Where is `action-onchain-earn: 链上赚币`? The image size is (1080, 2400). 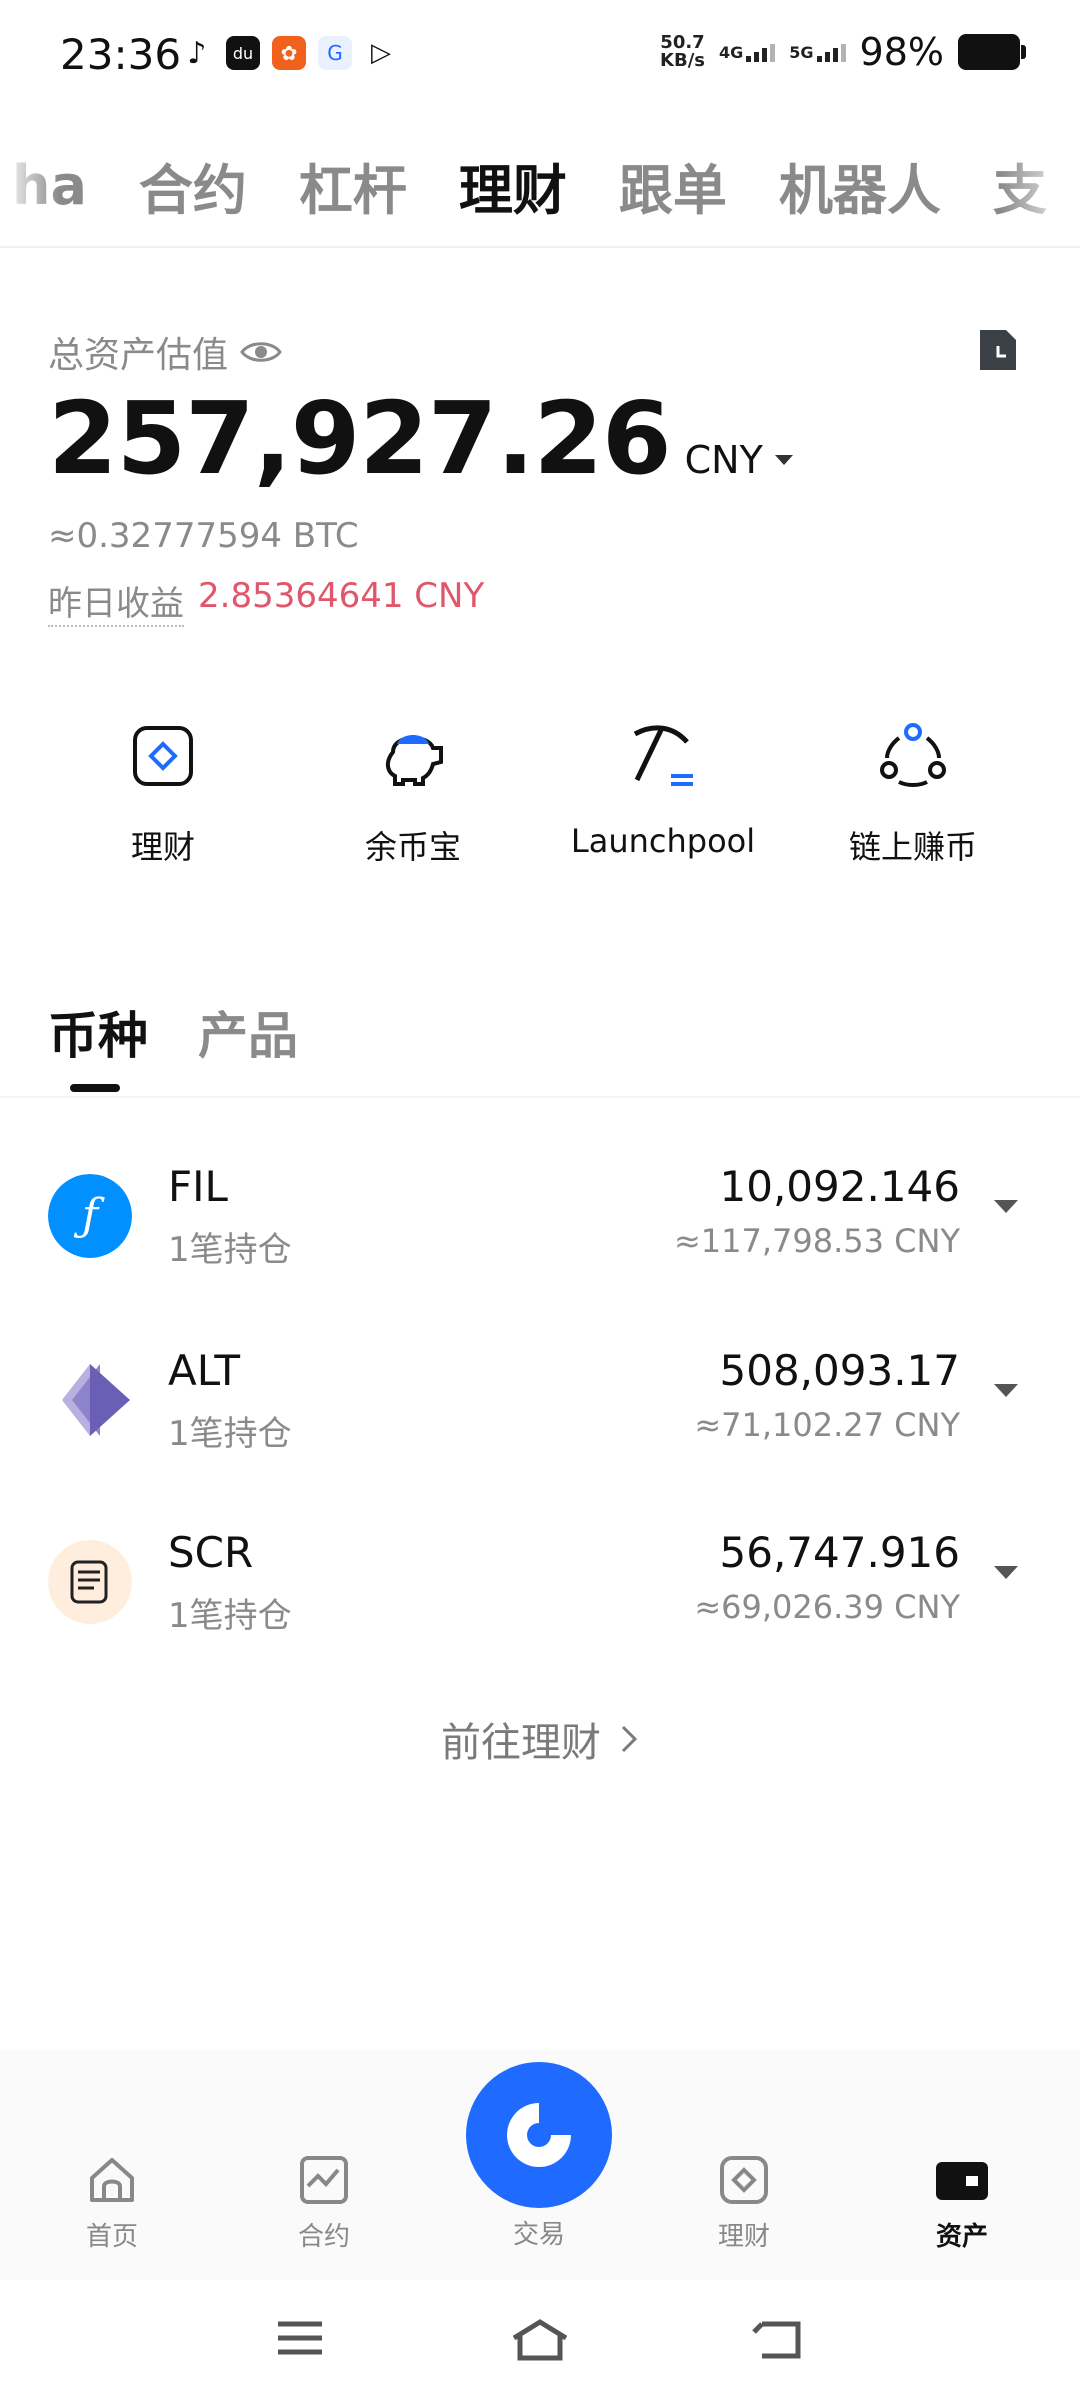
action-onchain-earn: 链上赚币 is located at coordinates (913, 794).